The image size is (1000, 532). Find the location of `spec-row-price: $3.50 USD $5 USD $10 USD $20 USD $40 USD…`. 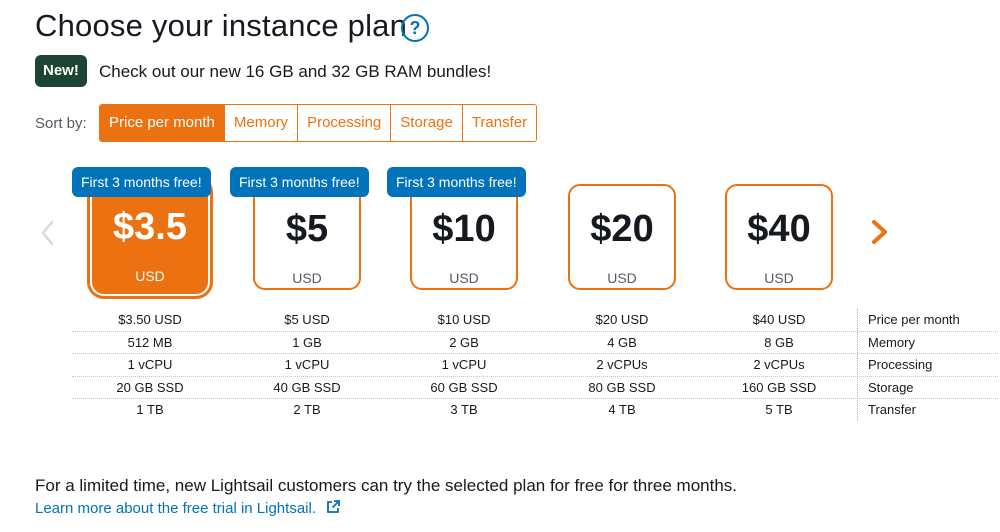

spec-row-price: $3.50 USD $5 USD $10 USD $20 USD $40 USD… is located at coordinates (535, 320).